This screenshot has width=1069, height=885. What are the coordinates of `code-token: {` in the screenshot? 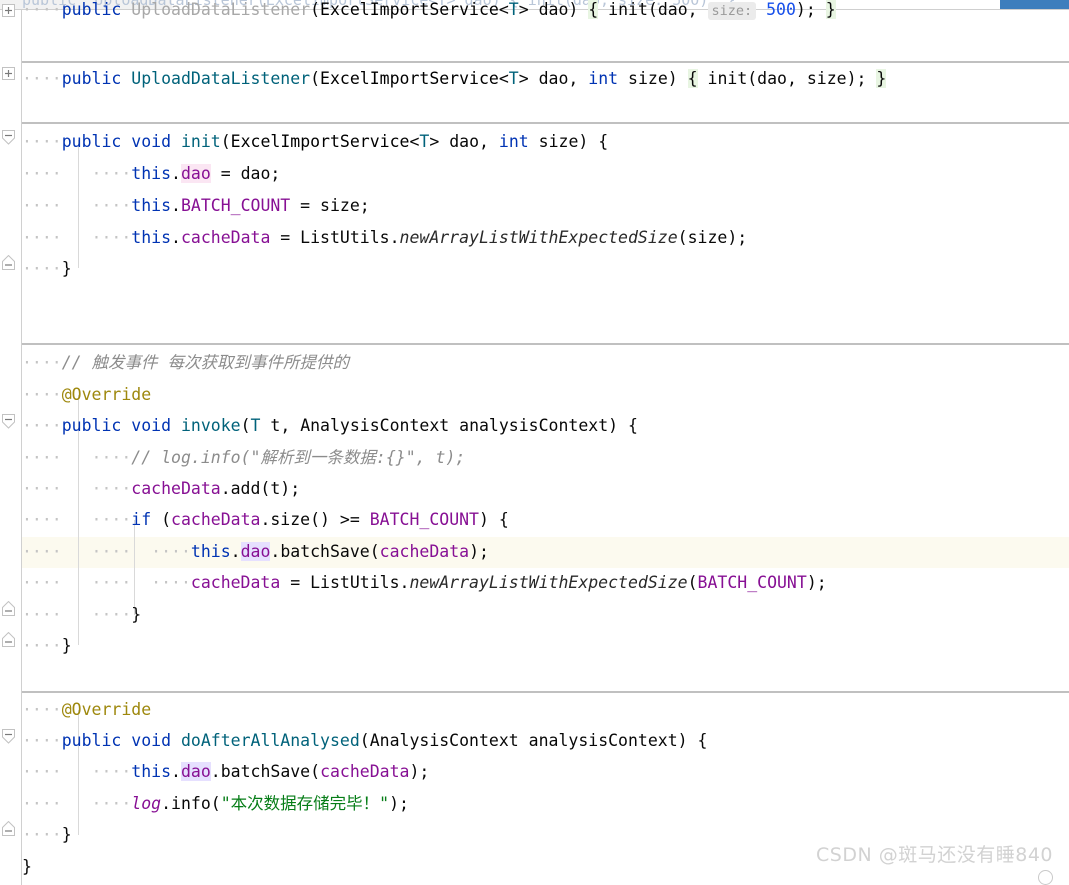 It's located at (692, 78).